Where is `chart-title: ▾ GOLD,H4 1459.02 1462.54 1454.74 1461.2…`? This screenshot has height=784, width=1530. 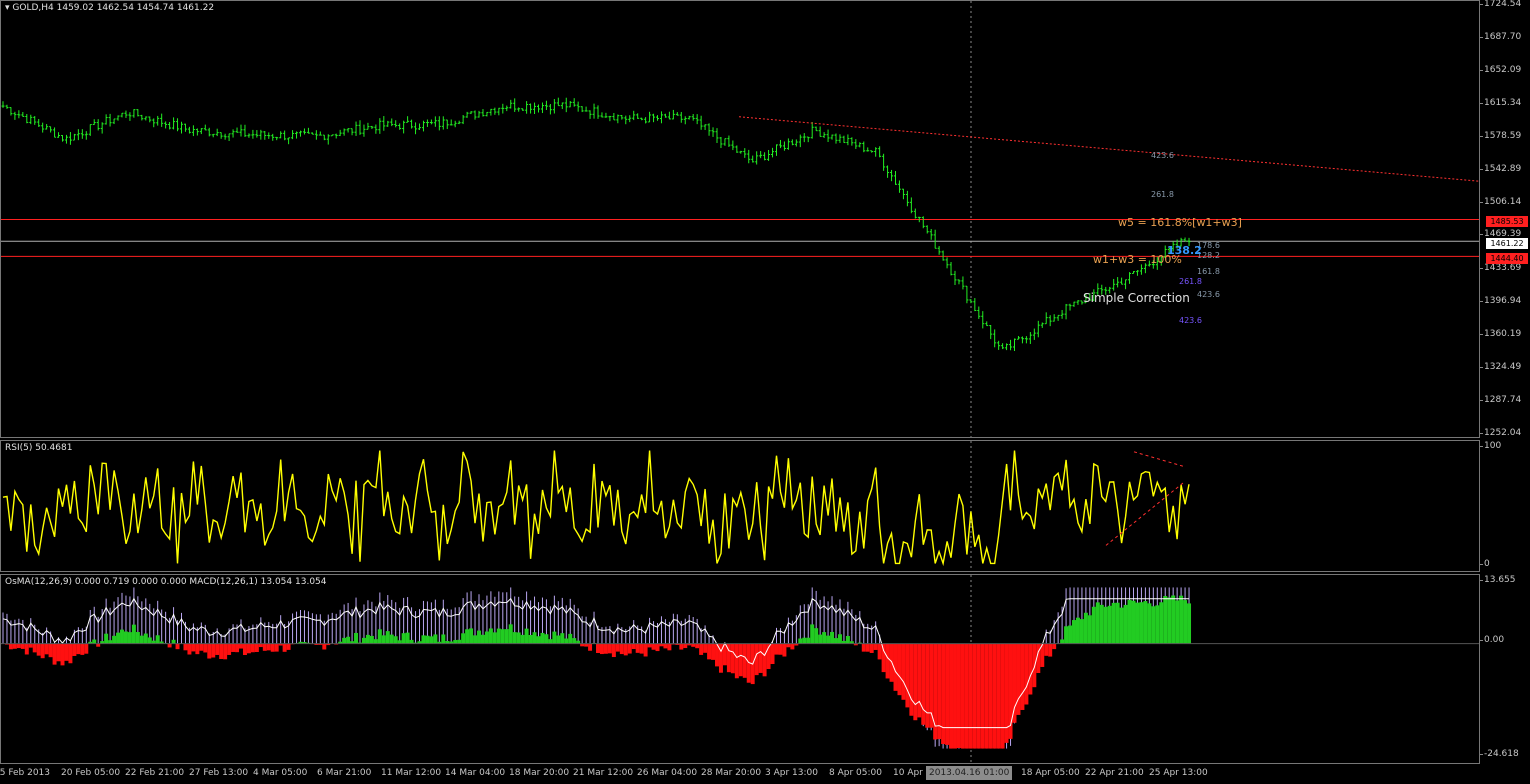 chart-title: ▾ GOLD,H4 1459.02 1462.54 1454.74 1461.2… is located at coordinates (109, 8).